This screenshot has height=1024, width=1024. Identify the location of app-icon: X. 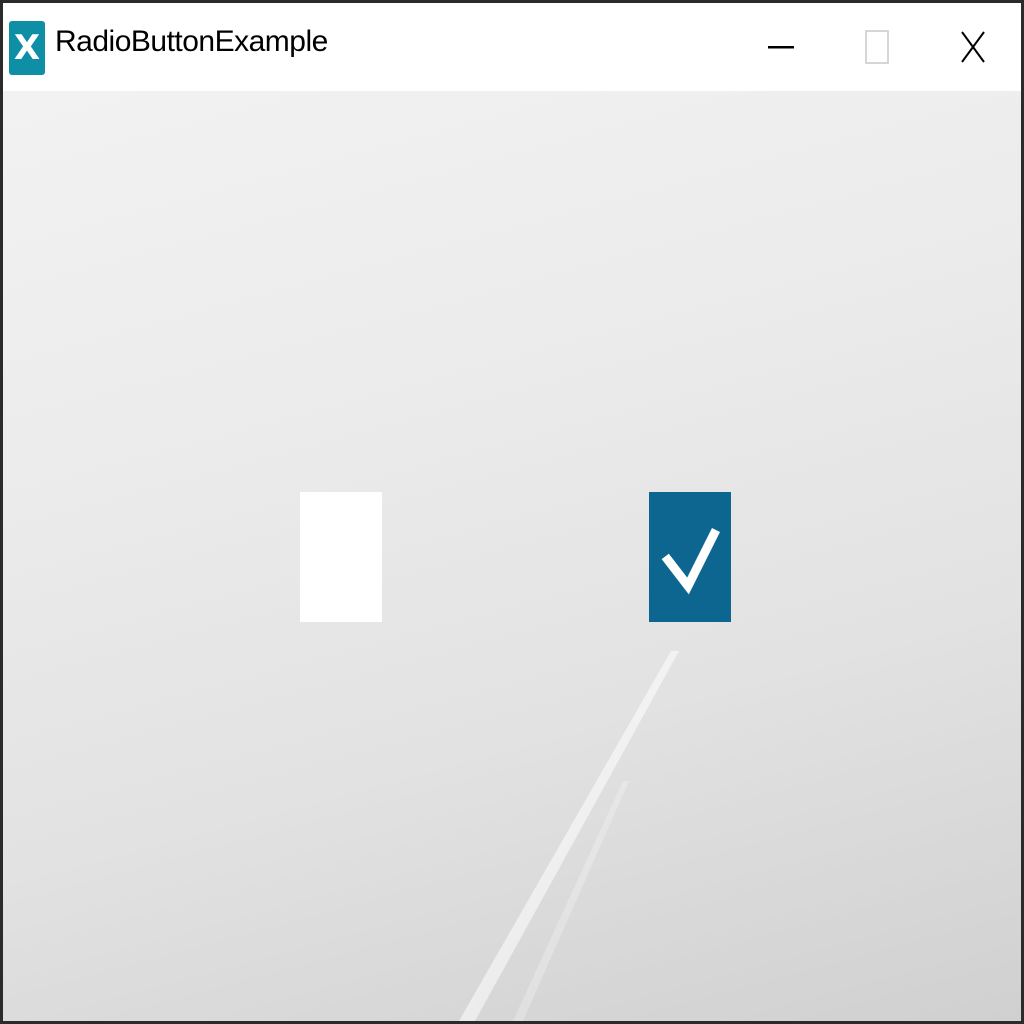
(27, 48).